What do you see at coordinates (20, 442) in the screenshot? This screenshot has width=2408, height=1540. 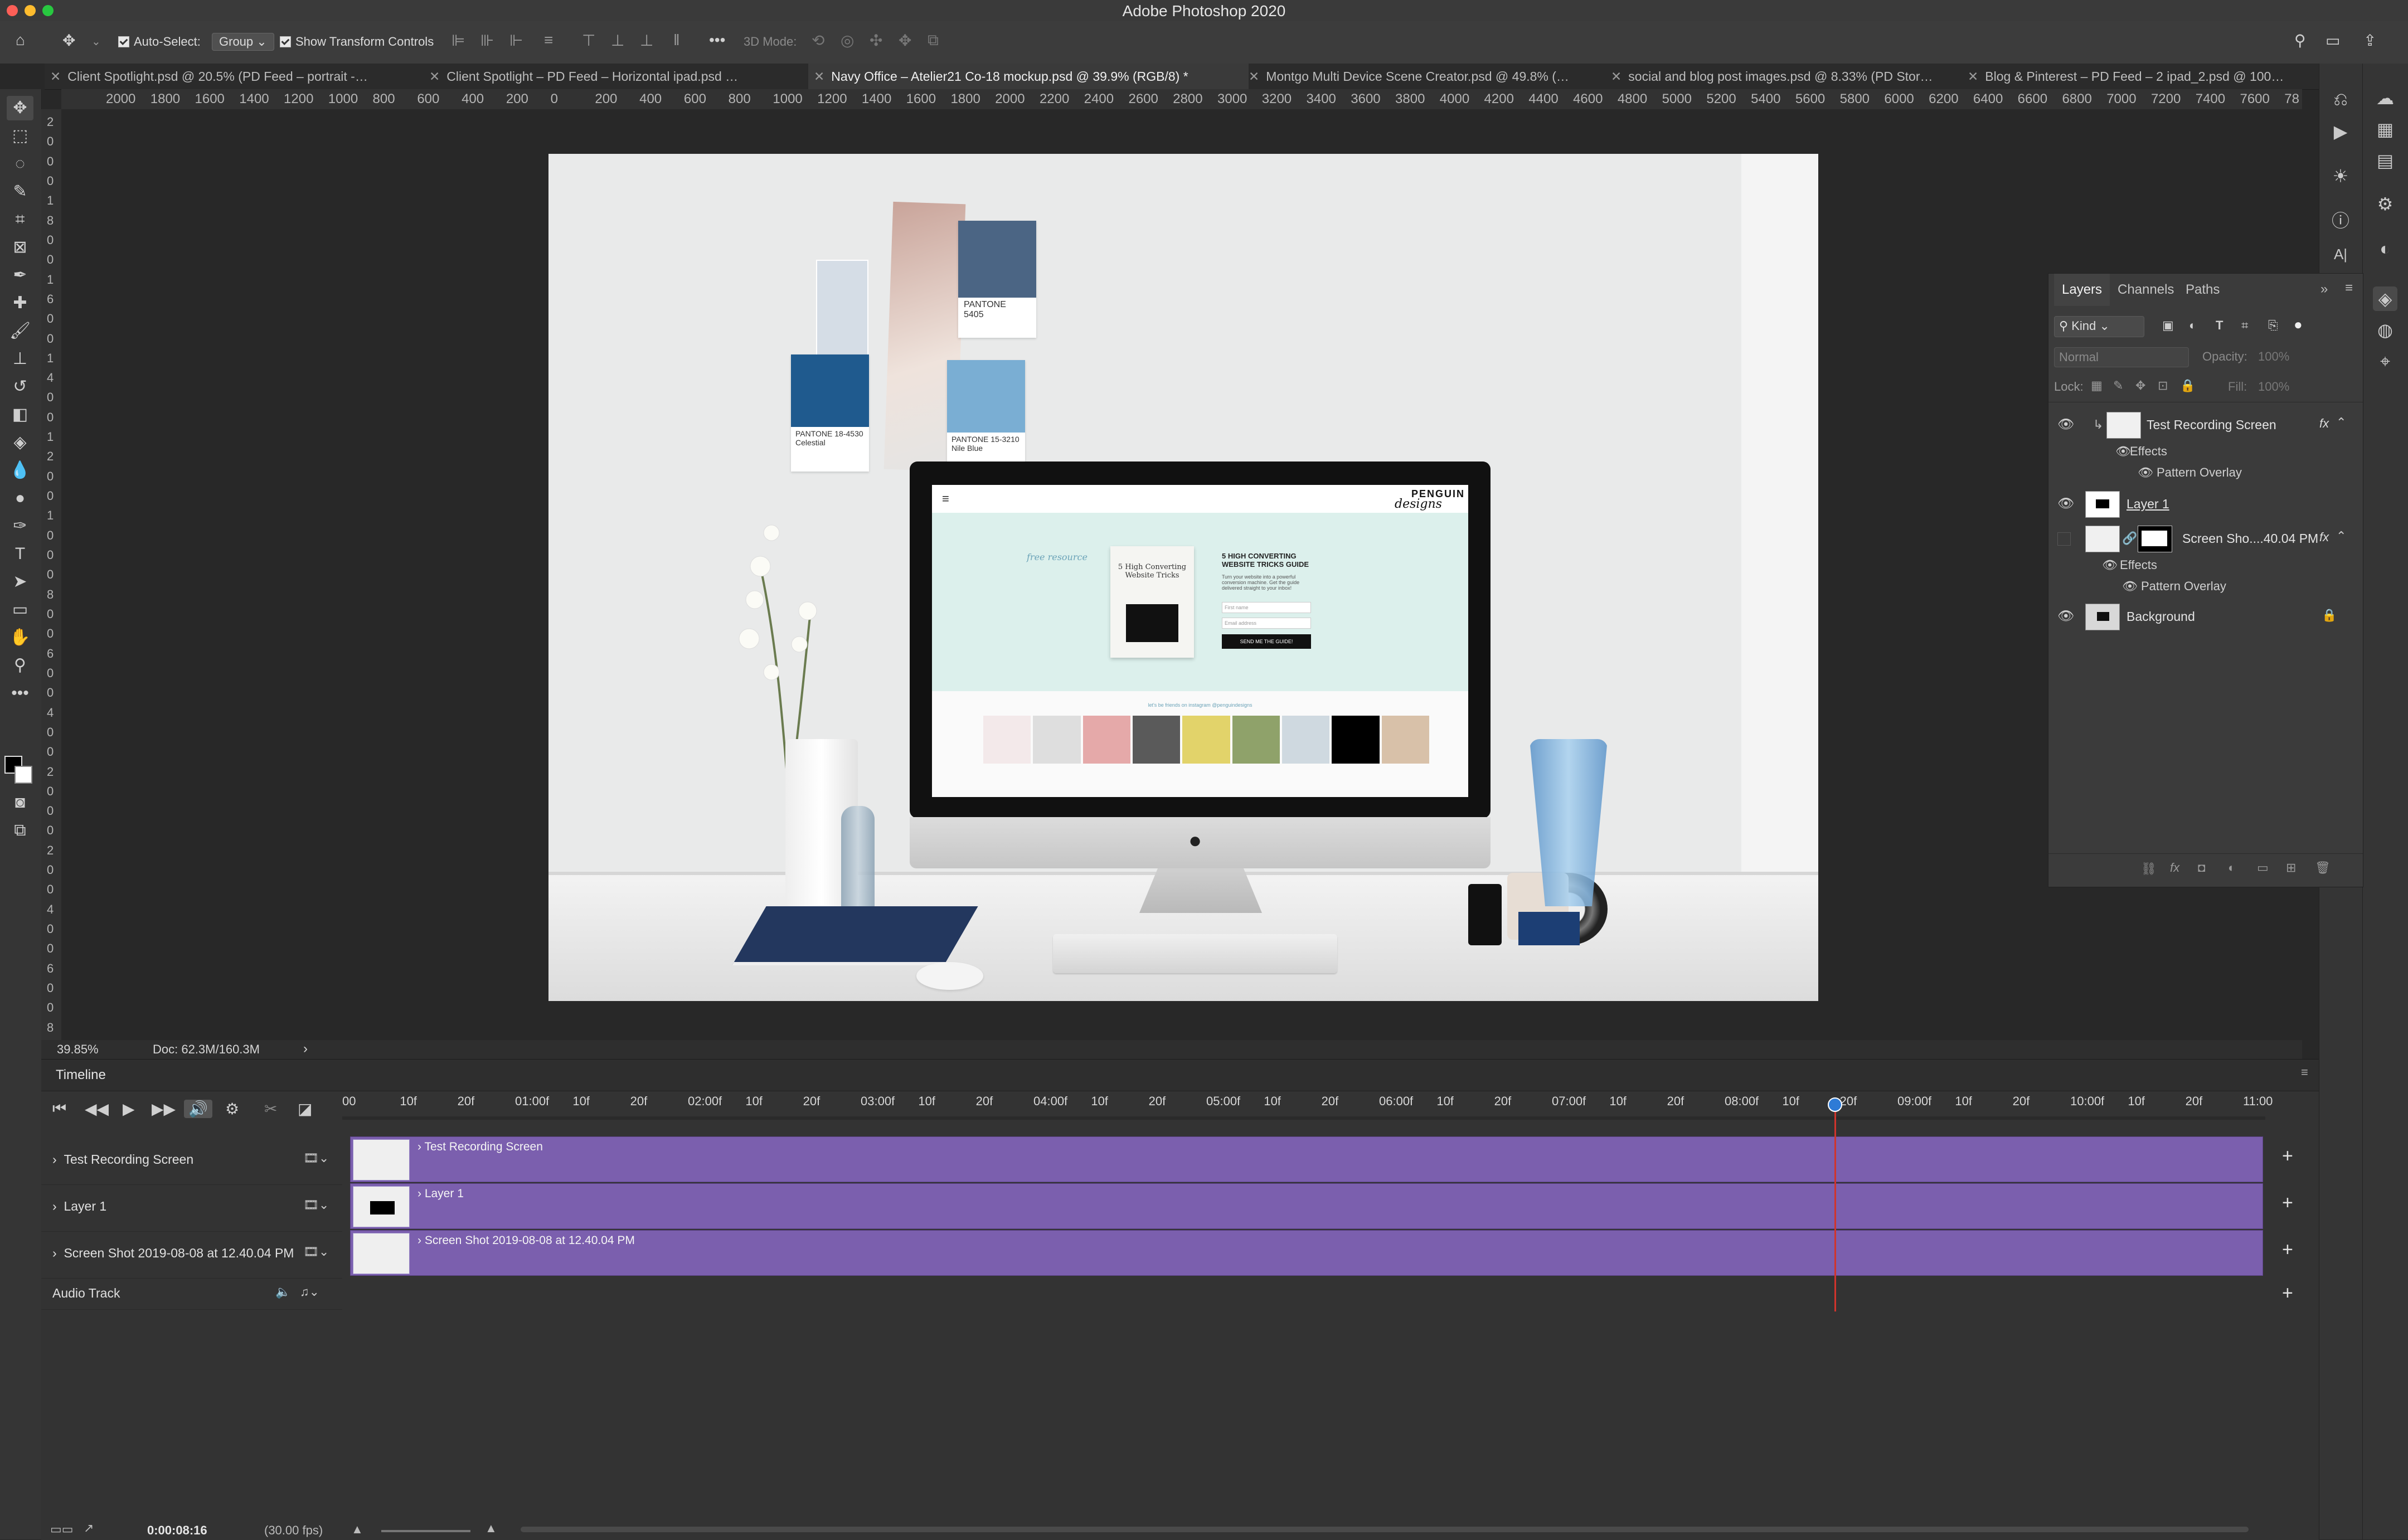 I see `paint-bucket-icon: ◈` at bounding box center [20, 442].